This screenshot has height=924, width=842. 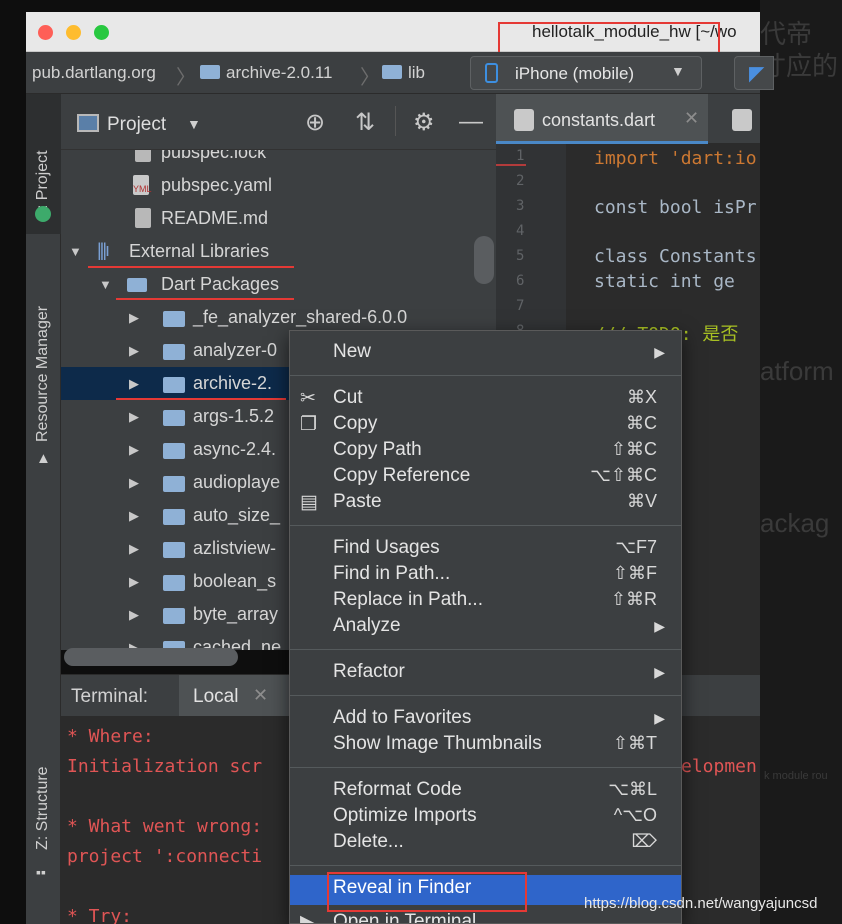 What do you see at coordinates (485, 476) in the screenshot?
I see `menu-item-copy-reference: Copy Reference ⌥⇧⌘C` at bounding box center [485, 476].